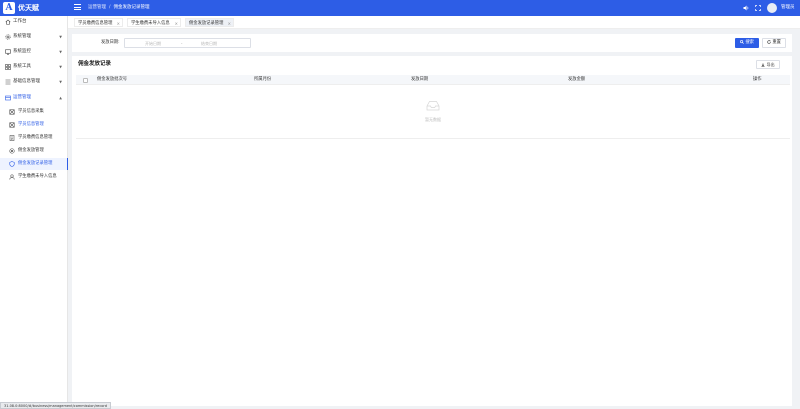 This screenshot has width=800, height=409. I want to click on card-icon, so click(8, 98).